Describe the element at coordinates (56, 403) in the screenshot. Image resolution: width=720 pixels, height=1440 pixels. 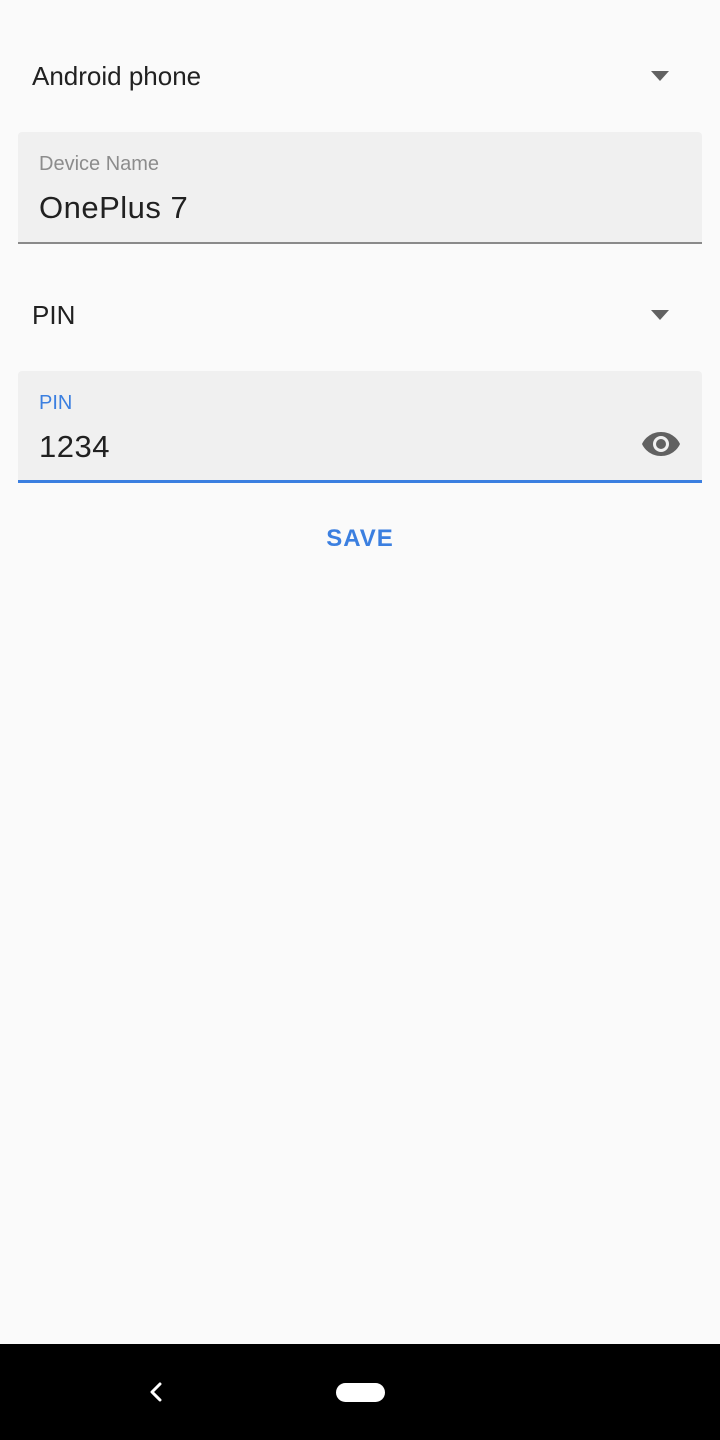
I see `pin-label: PIN` at that location.